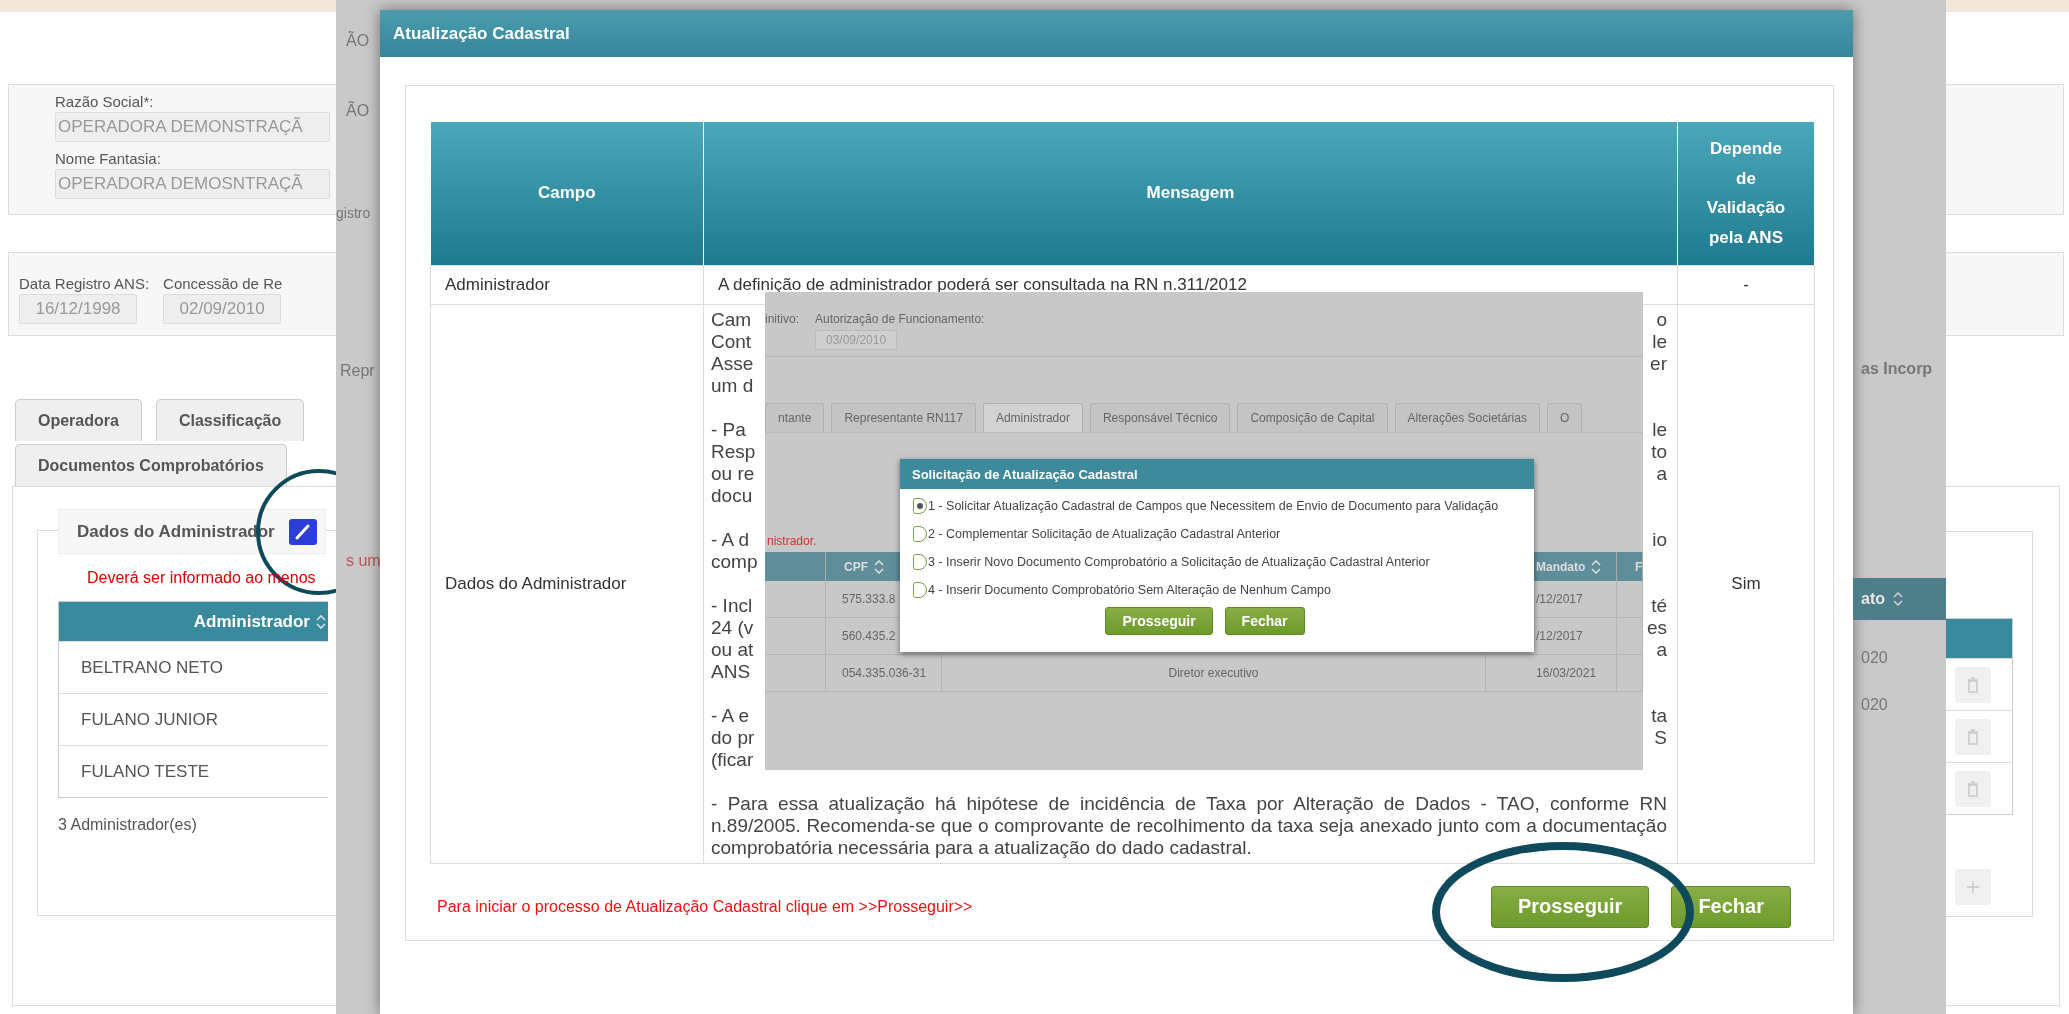 Image resolution: width=2069 pixels, height=1014 pixels. Describe the element at coordinates (78, 309) in the screenshot. I see `date-field: 16/12/1998` at that location.